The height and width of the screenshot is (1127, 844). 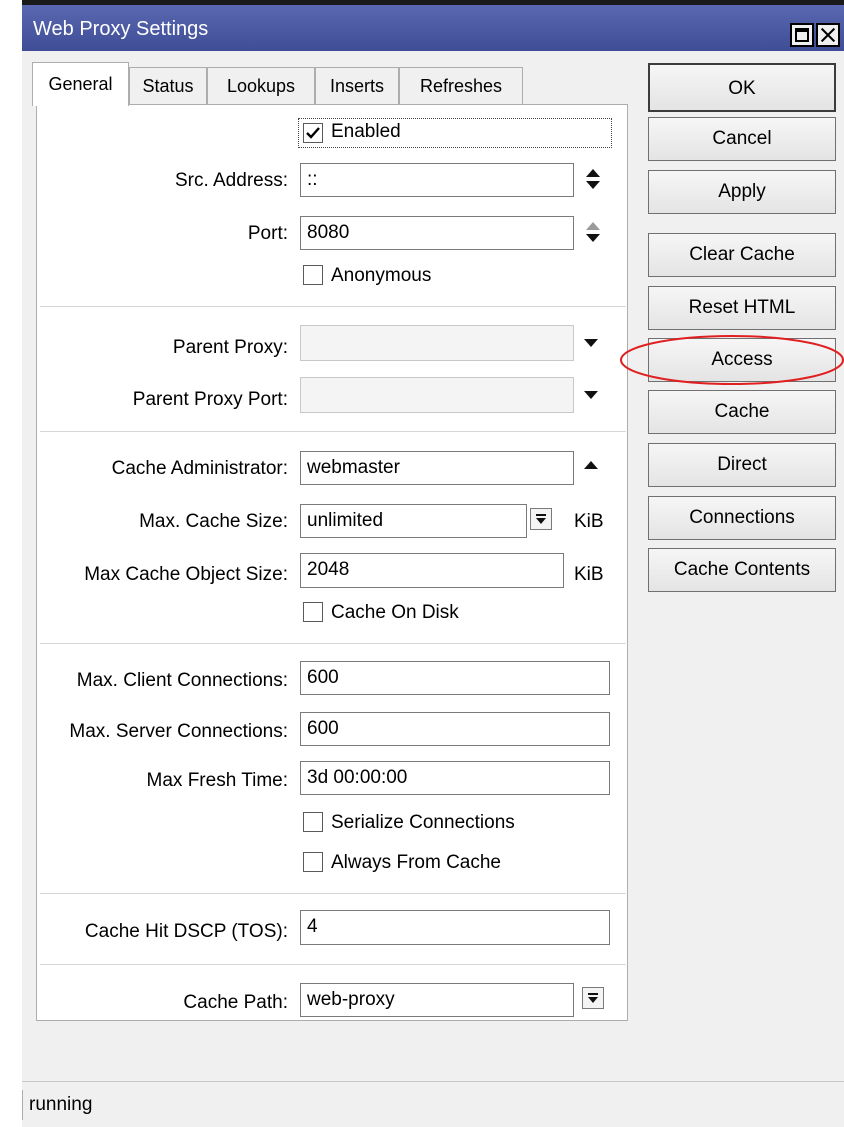 I want to click on cache-button: Cache, so click(x=742, y=412).